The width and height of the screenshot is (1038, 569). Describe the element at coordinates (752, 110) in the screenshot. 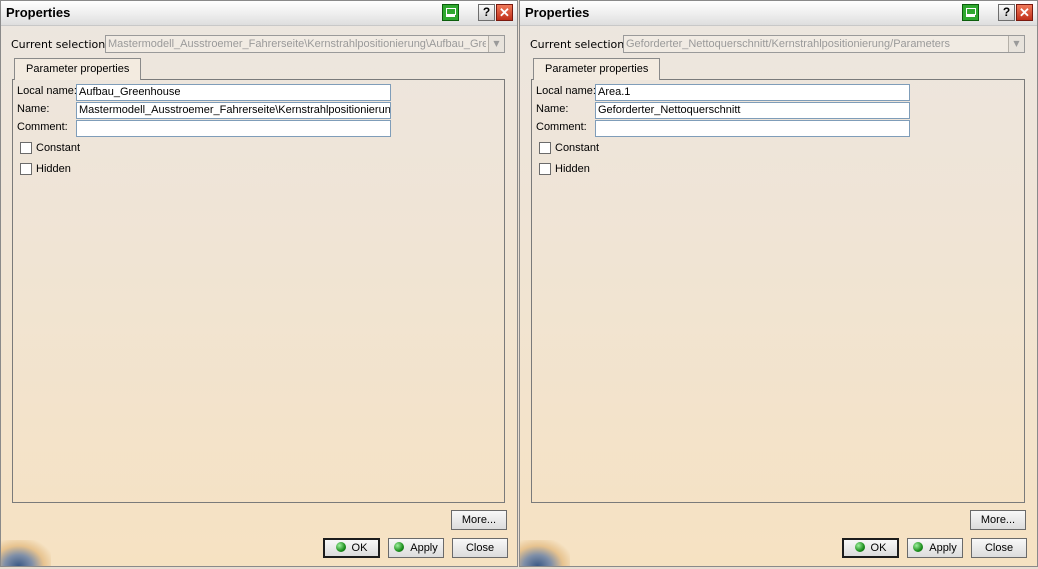

I see `name-field: Geforderter_Nettoquerschnitt` at that location.